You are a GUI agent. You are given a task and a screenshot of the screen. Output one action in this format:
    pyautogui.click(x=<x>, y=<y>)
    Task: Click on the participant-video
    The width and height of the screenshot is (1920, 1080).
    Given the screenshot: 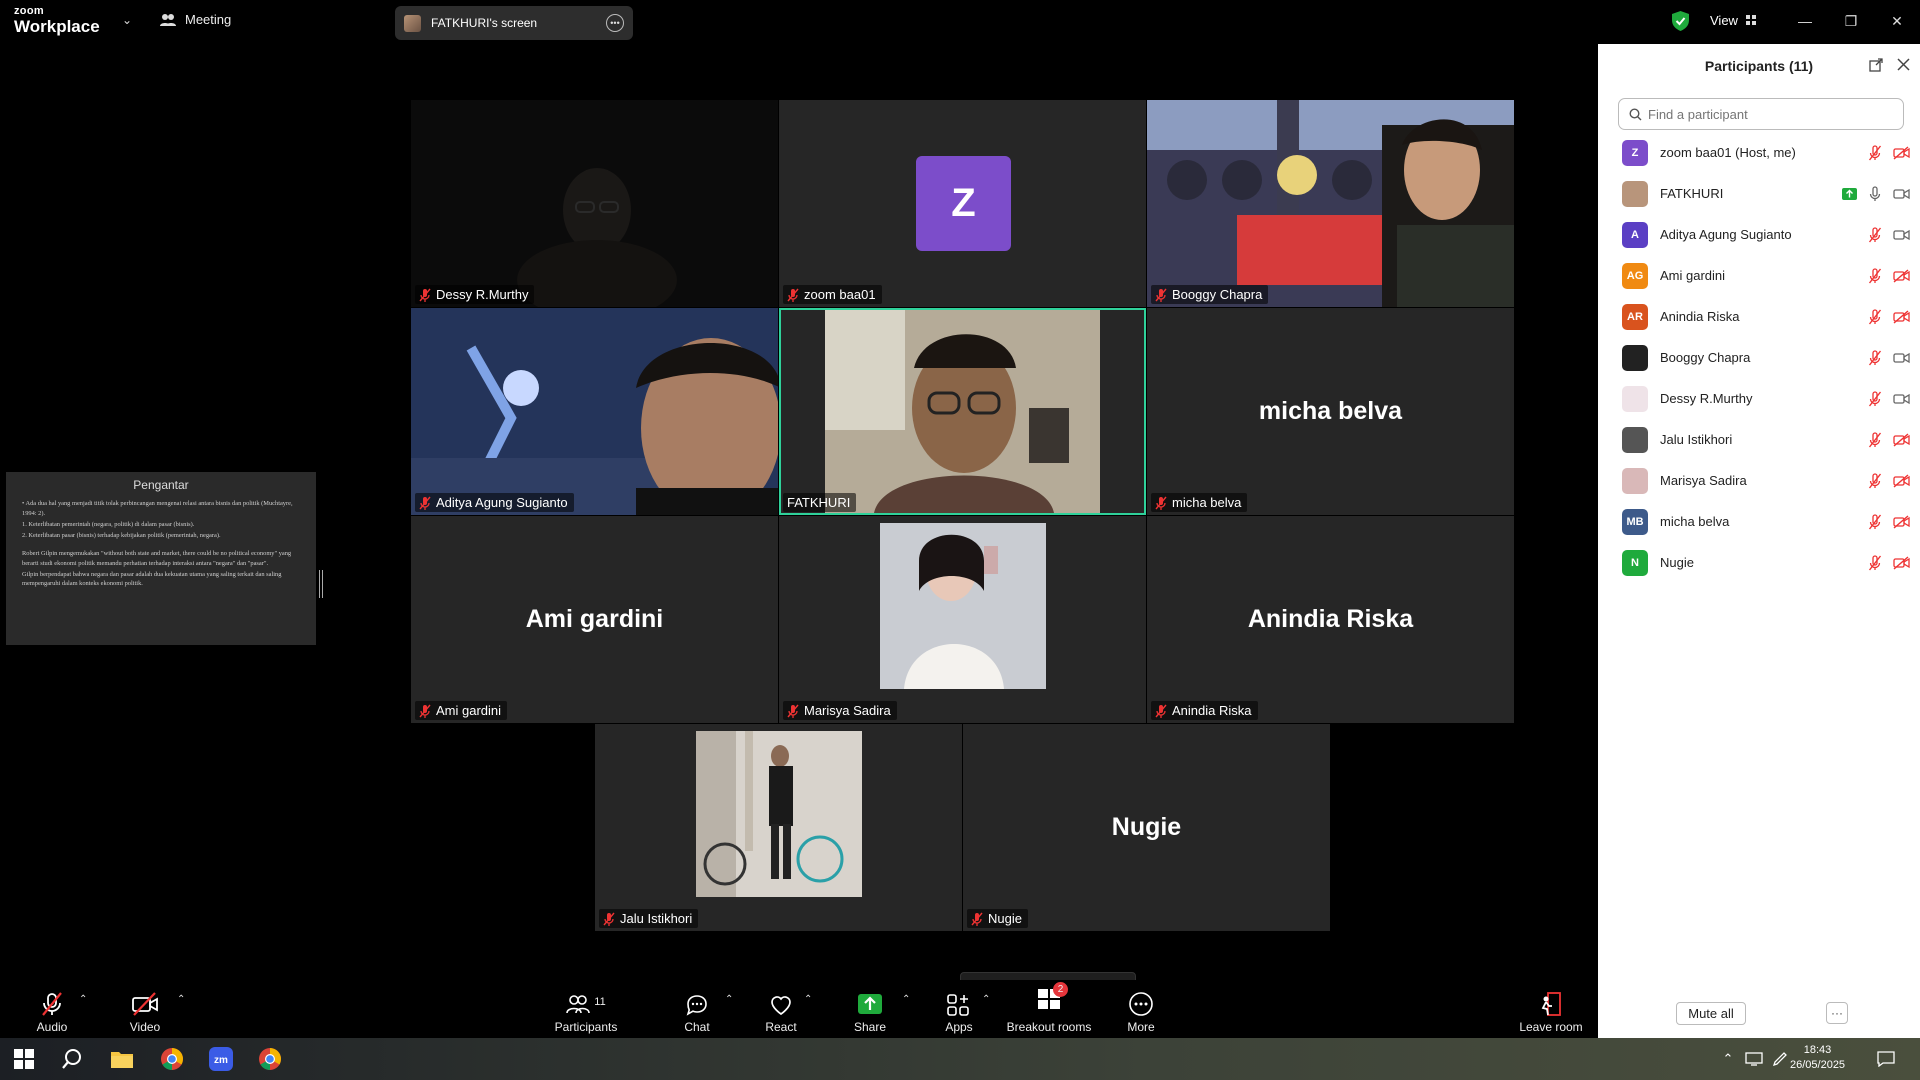 What is the action you would take?
    pyautogui.click(x=962, y=411)
    